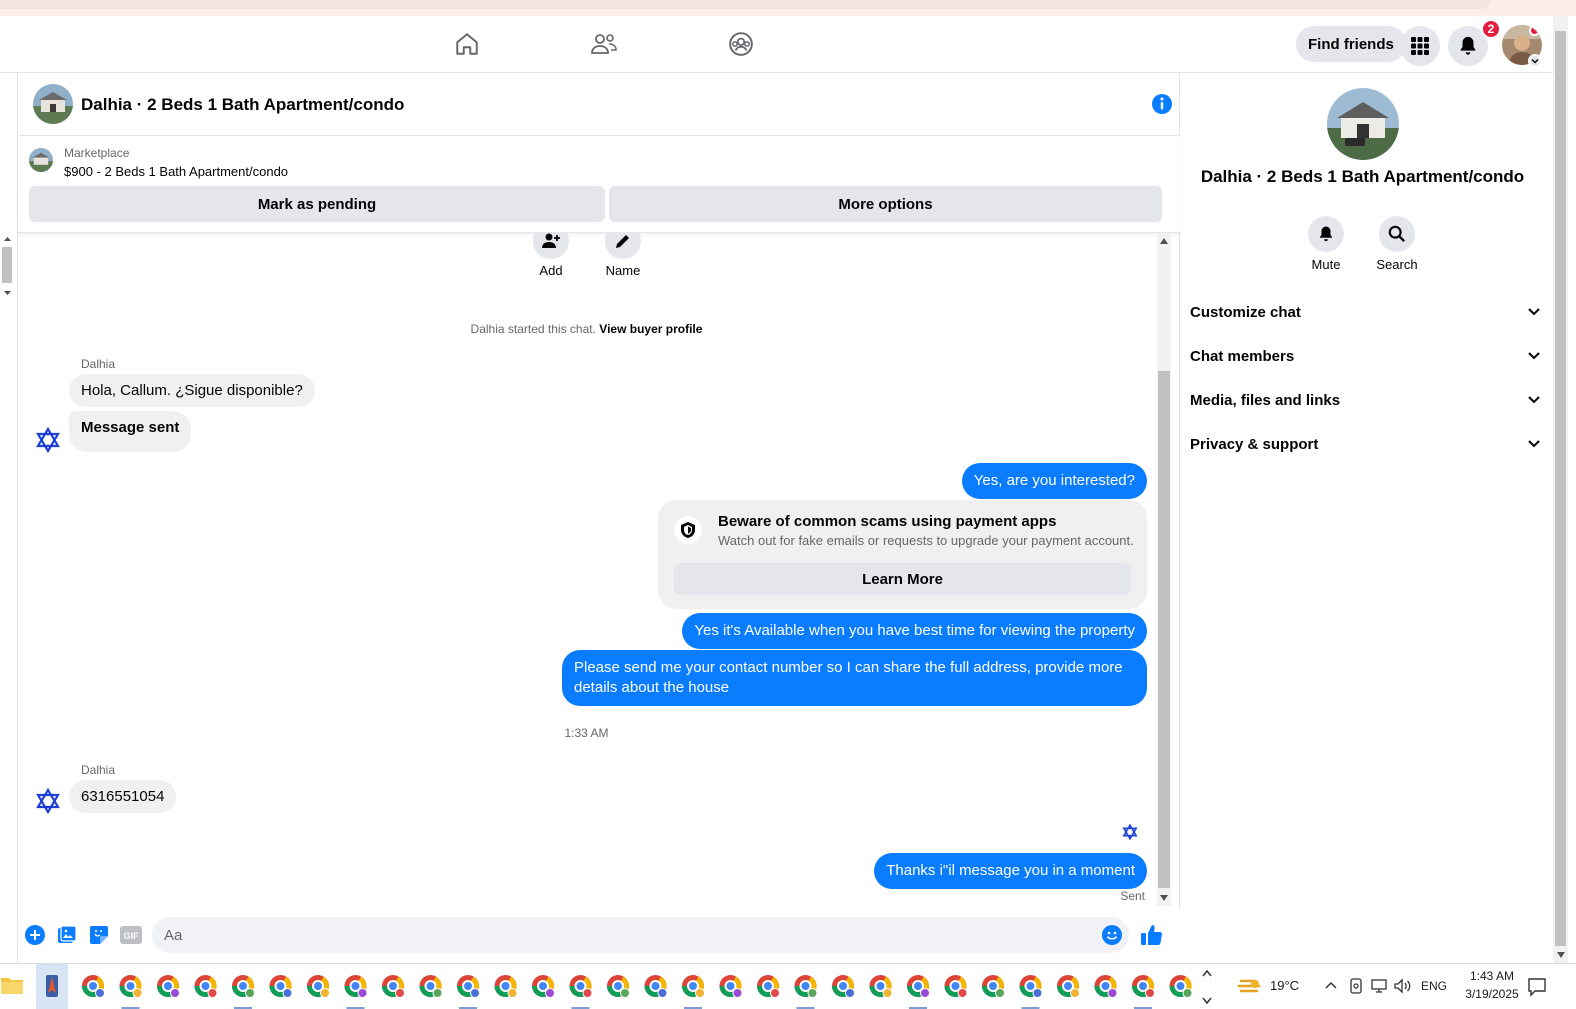  What do you see at coordinates (1162, 104) in the screenshot?
I see `info-icon` at bounding box center [1162, 104].